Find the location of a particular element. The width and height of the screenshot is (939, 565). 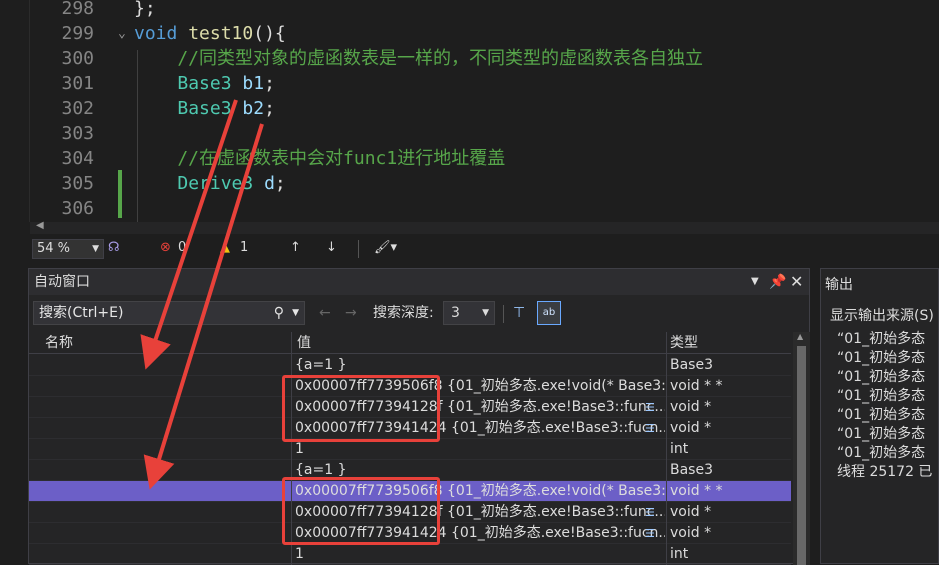

code-line: 304 //在虚函数表中会对func1进行地址覆盖 is located at coordinates (454, 158).